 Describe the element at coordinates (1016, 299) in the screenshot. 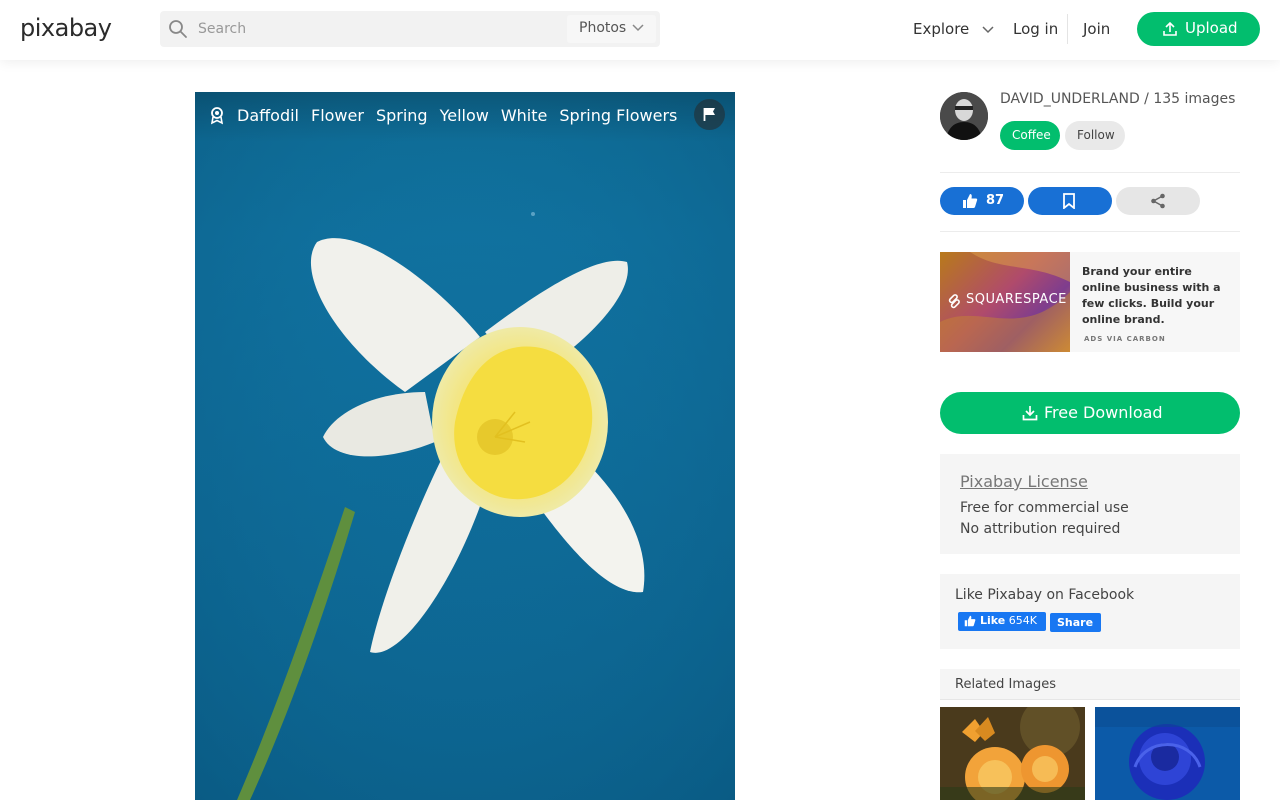

I see `ad-brand: SQUARESPACE` at that location.